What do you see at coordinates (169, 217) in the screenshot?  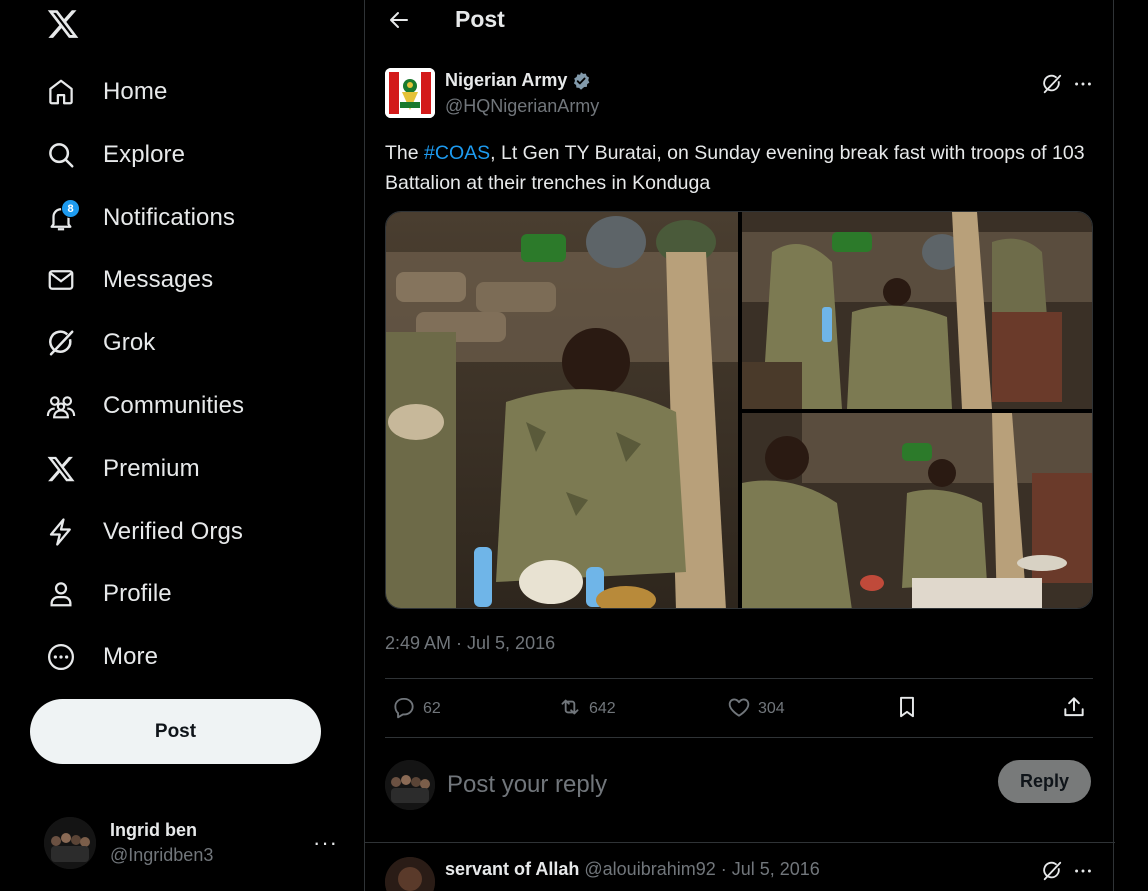 I see `nav-label: Notifications` at bounding box center [169, 217].